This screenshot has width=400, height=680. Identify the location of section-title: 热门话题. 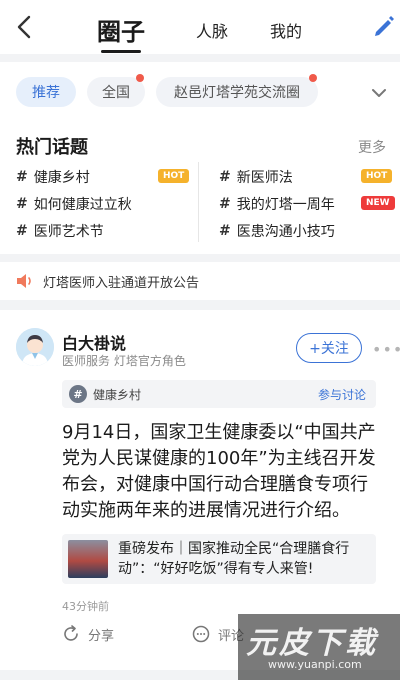
(52, 147).